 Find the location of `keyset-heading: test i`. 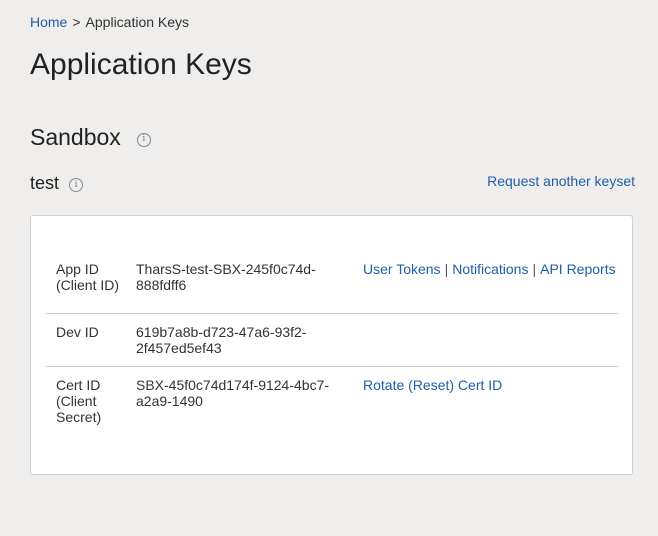

keyset-heading: test i is located at coordinates (57, 183).